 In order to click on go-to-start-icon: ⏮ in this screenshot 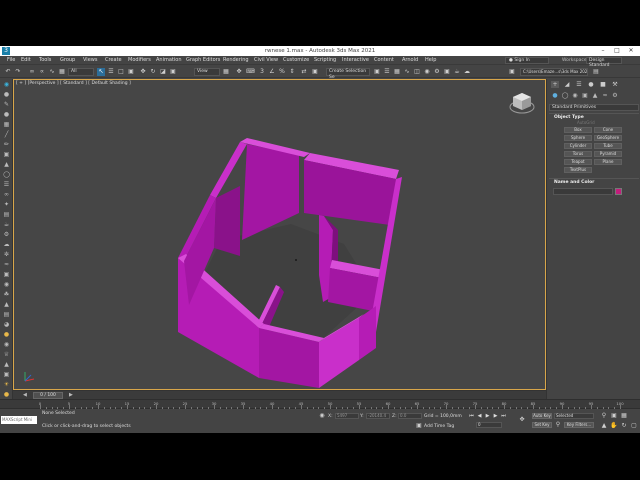, I will do `click(471, 416)`.